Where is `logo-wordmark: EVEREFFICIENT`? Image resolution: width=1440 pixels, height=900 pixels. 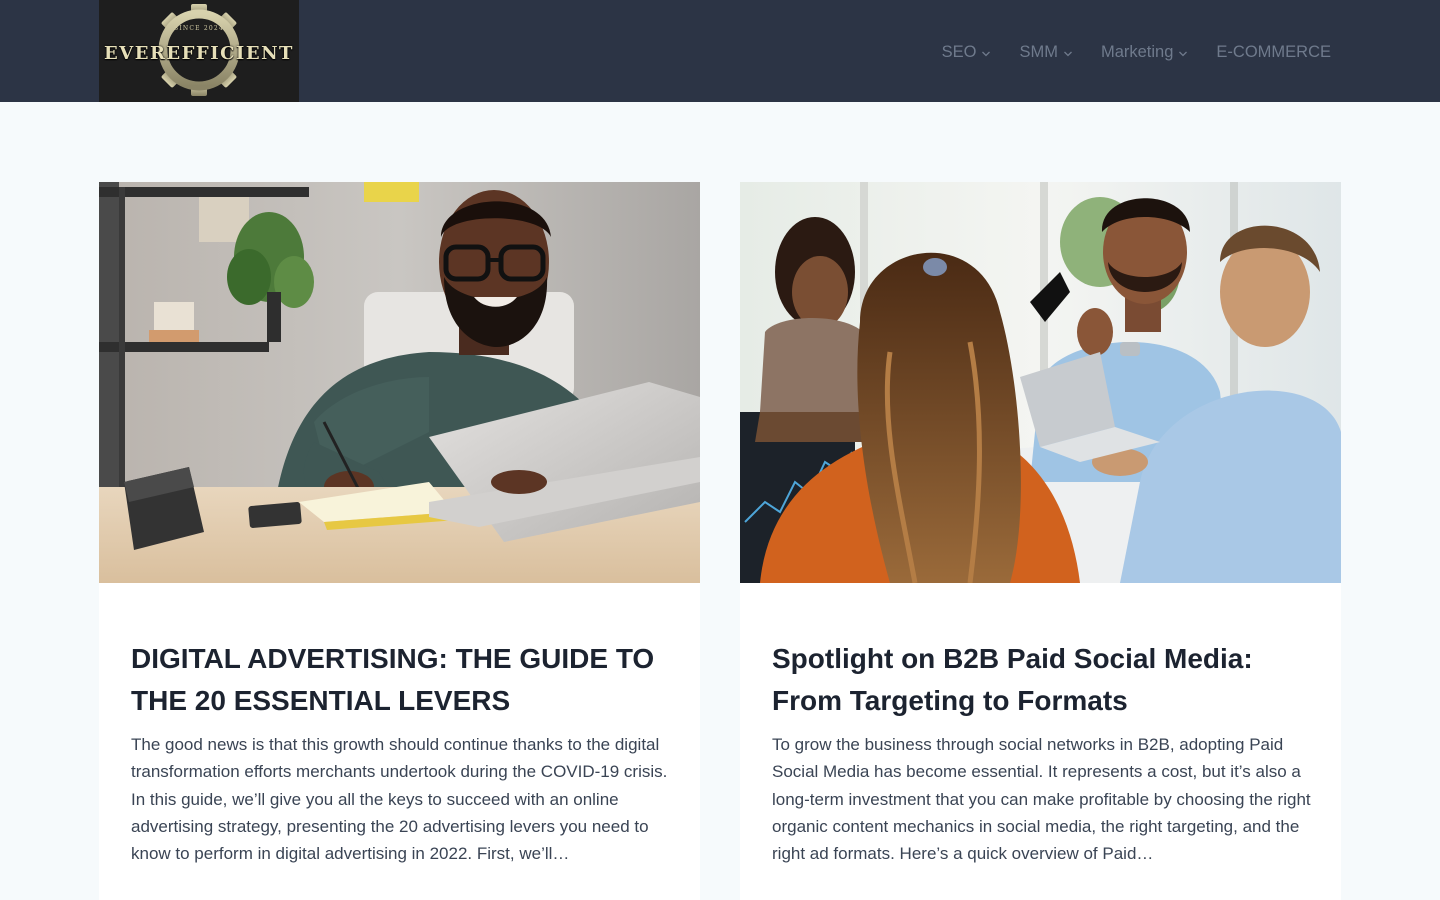
logo-wordmark: EVEREFFICIENT is located at coordinates (199, 53).